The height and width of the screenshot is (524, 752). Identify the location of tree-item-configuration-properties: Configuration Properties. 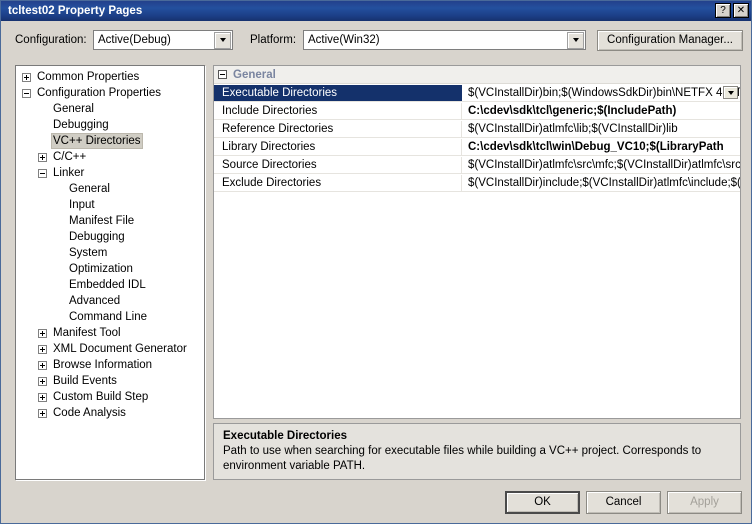
(110, 93).